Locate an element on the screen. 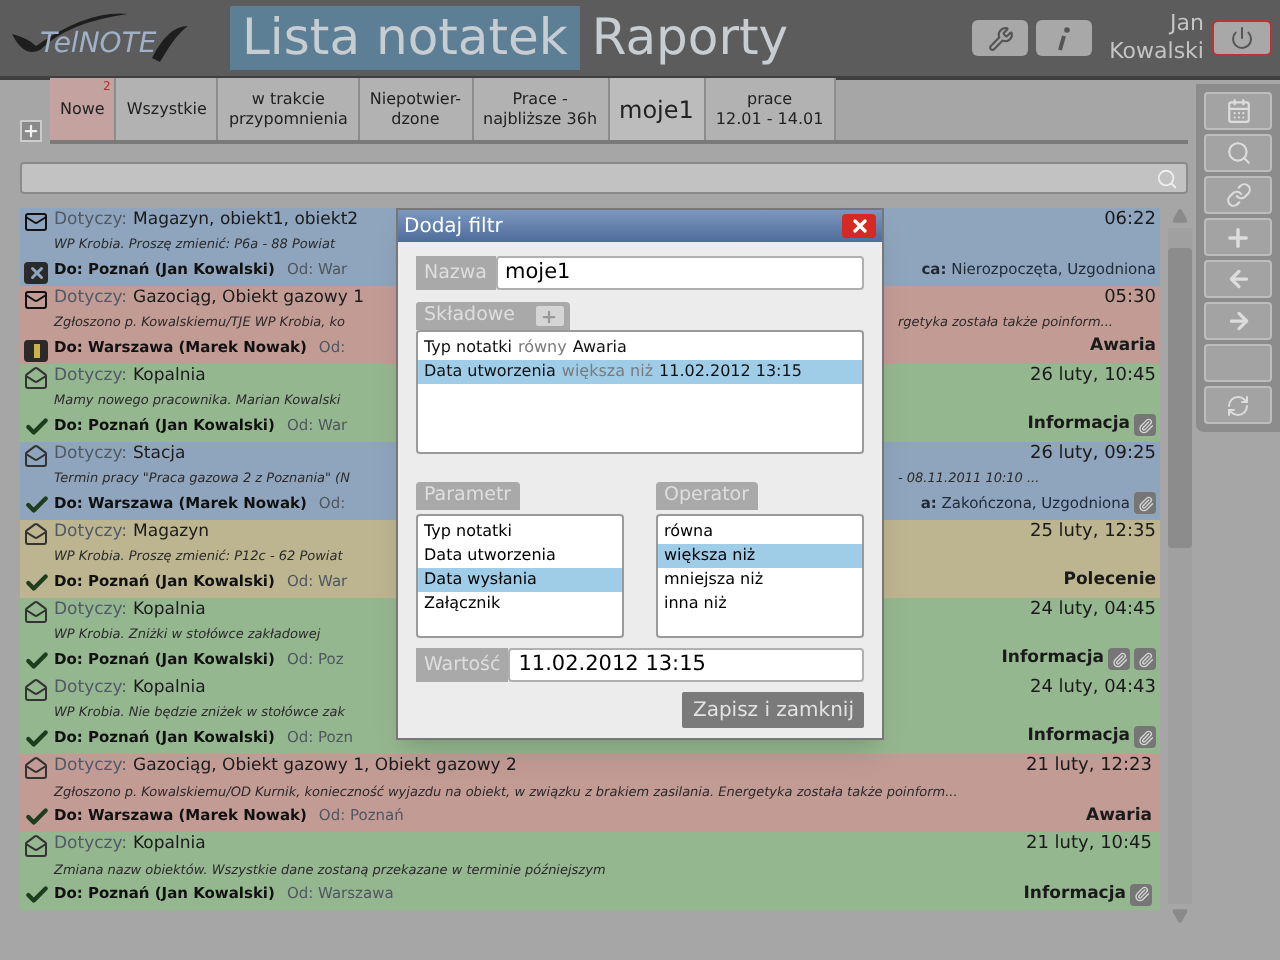 This screenshot has width=1280, height=960. note-time: 06:22 is located at coordinates (1130, 221).